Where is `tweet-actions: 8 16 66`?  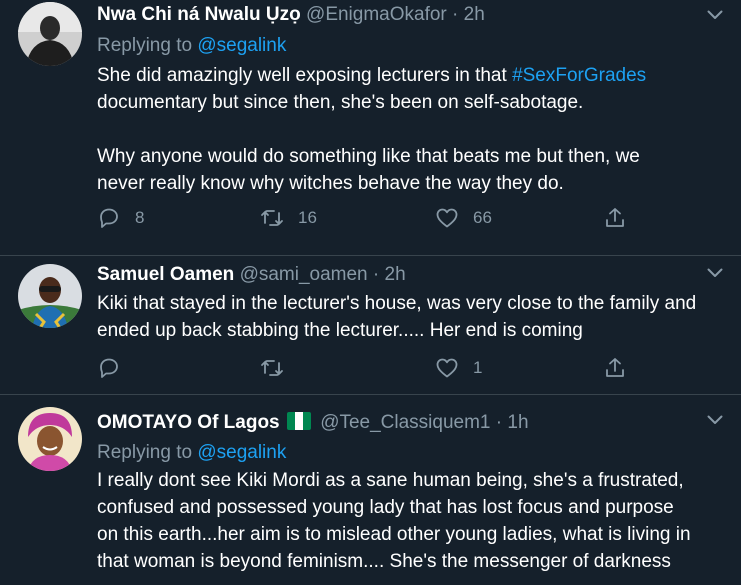
tweet-actions: 8 16 66 is located at coordinates (367, 218).